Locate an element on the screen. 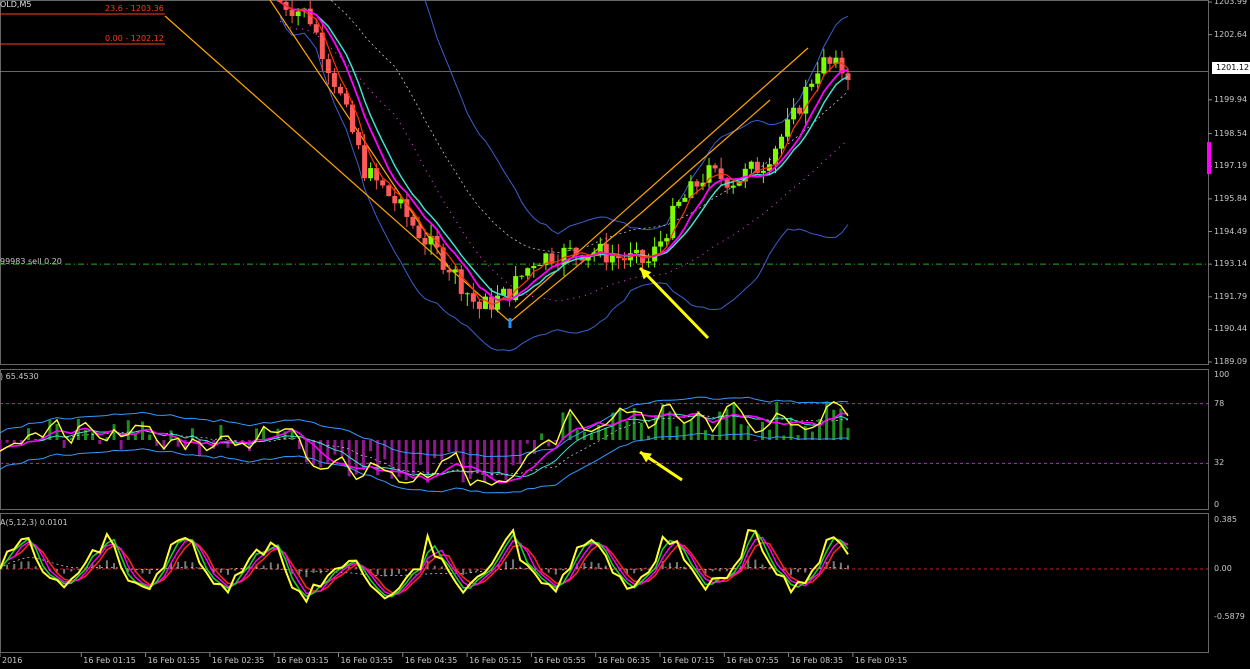 This screenshot has height=669, width=1250. price-tick-label: 1203.99 is located at coordinates (1231, 3).